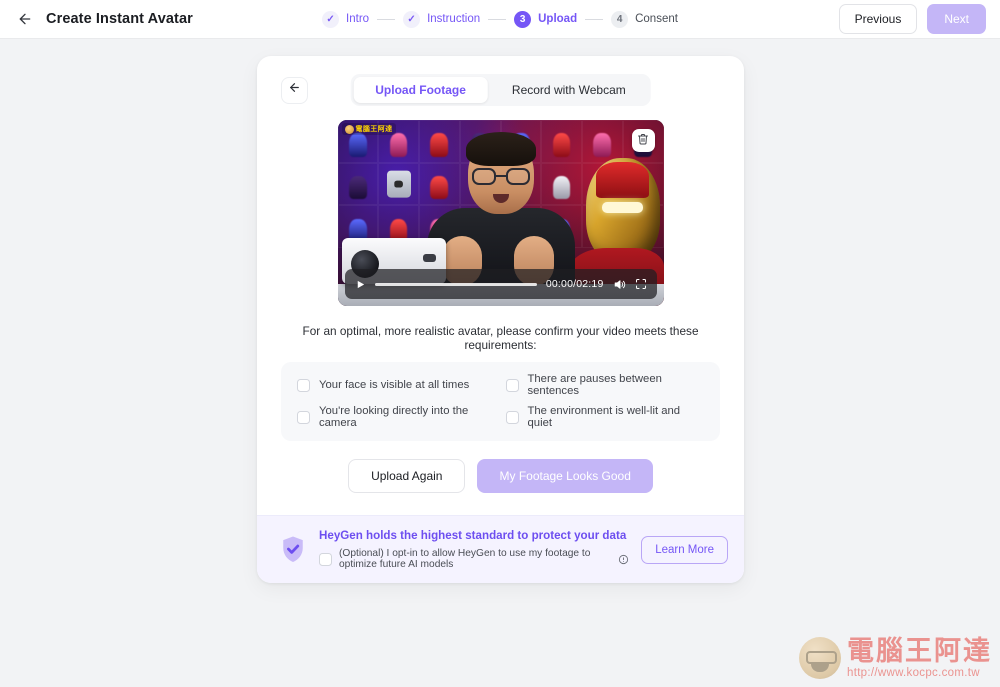 The height and width of the screenshot is (687, 1000). I want to click on step-upload: 3 Upload, so click(546, 19).